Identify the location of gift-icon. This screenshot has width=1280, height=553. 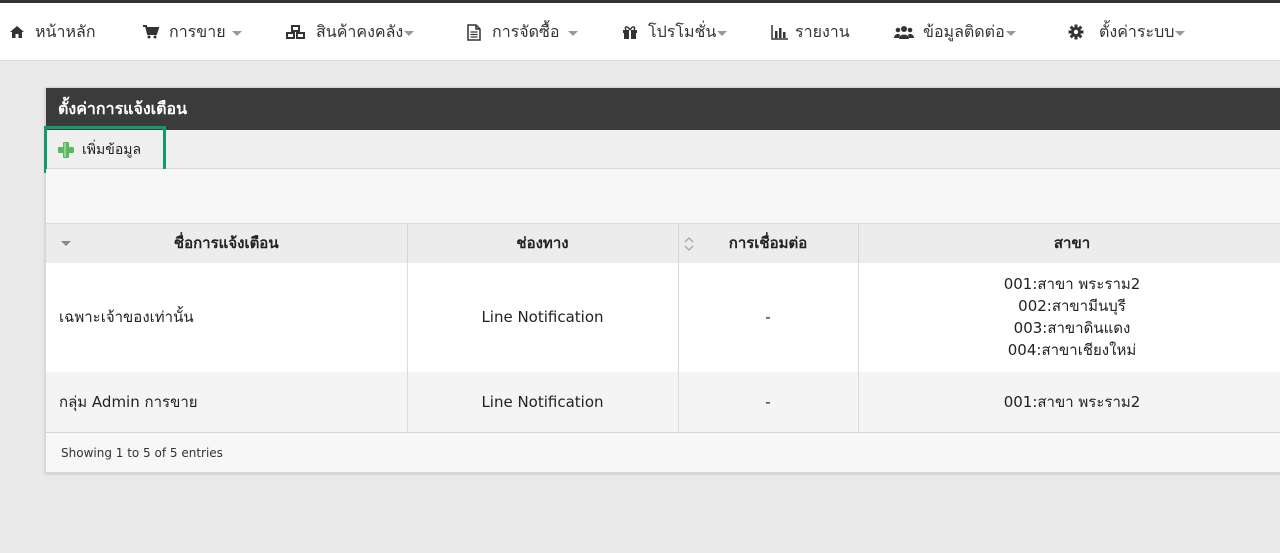
(630, 32).